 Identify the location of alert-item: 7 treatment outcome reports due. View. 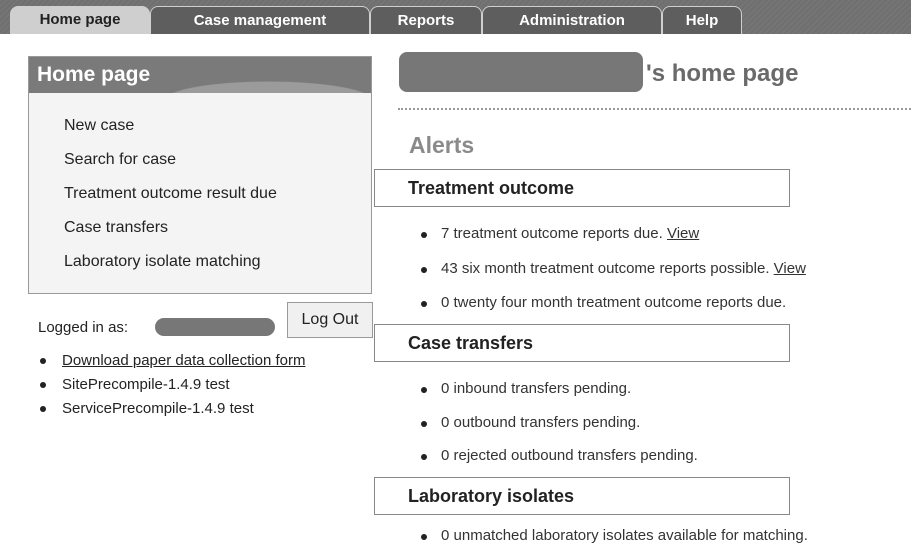
(560, 233).